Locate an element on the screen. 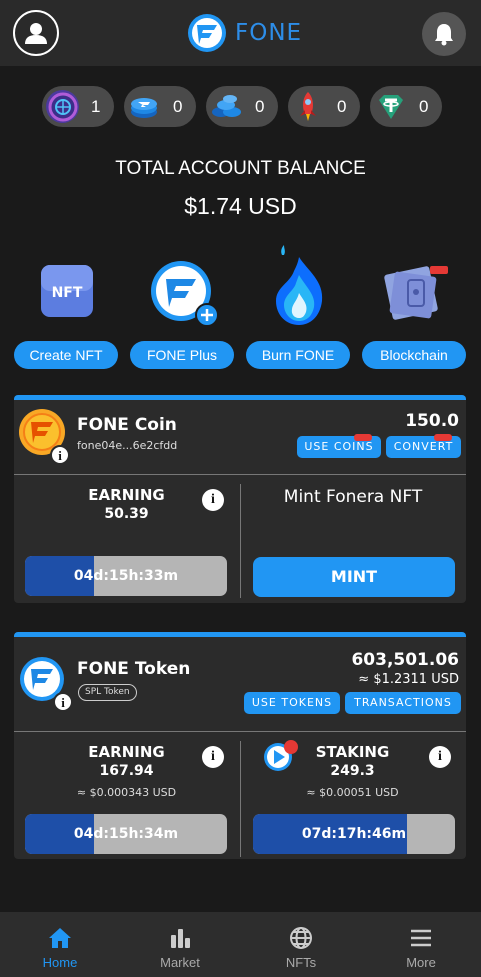  coin-amount: 150.0 is located at coordinates (432, 421).